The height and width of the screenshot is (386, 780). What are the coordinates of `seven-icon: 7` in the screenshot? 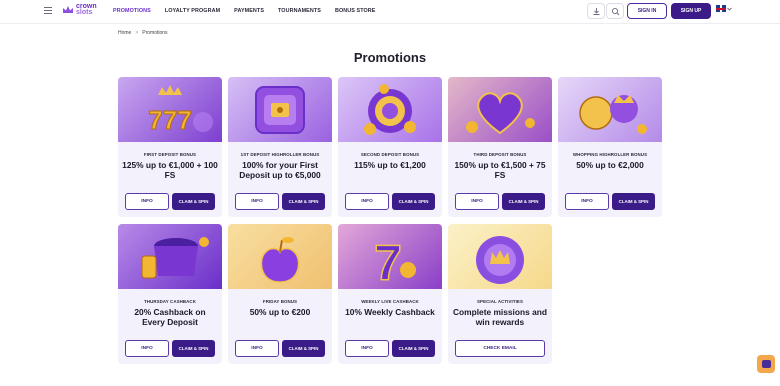 It's located at (394, 261).